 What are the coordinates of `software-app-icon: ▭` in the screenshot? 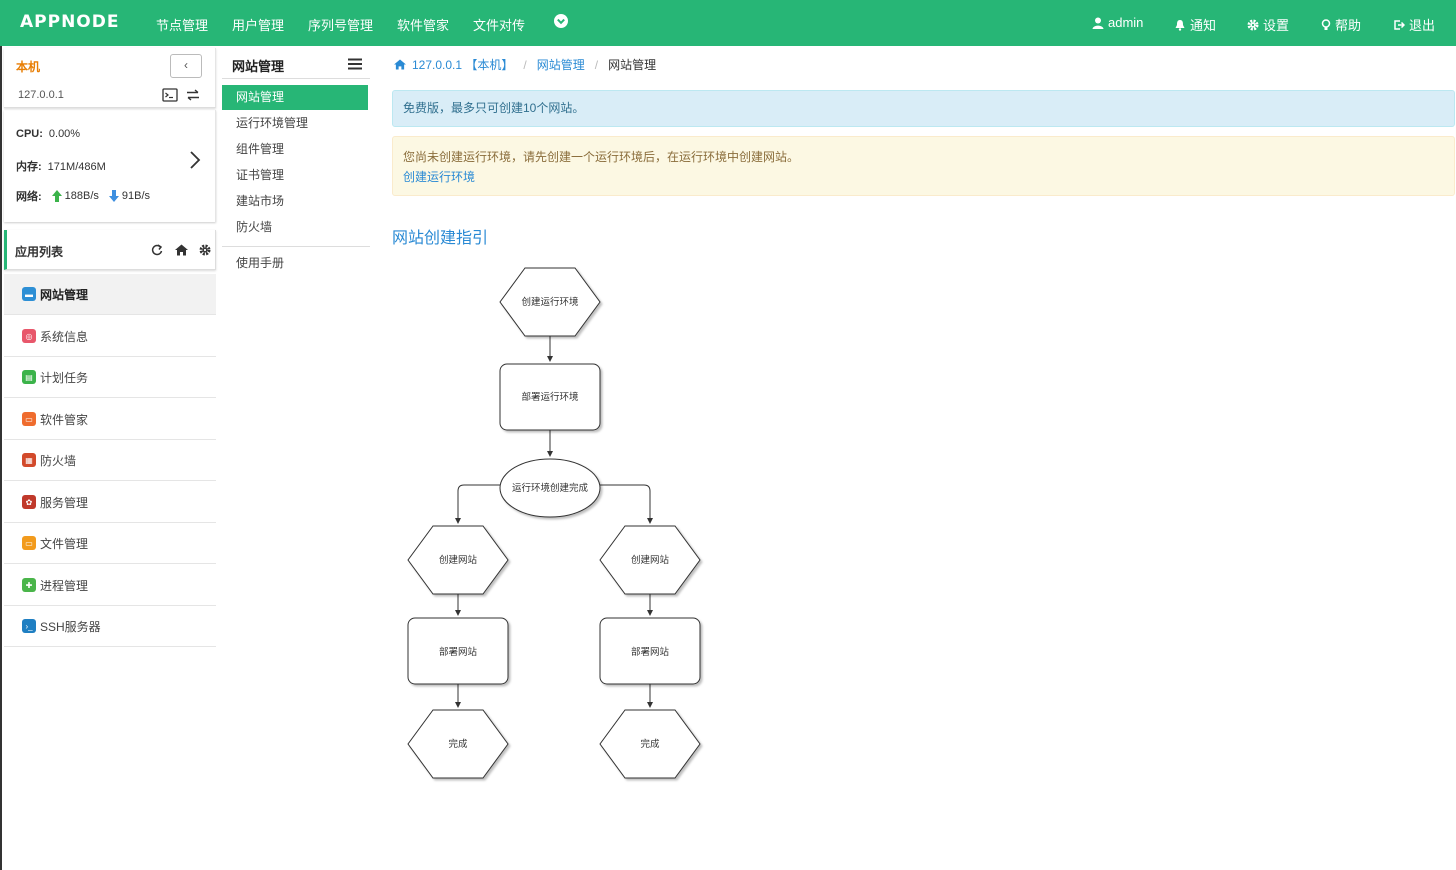 It's located at (29, 419).